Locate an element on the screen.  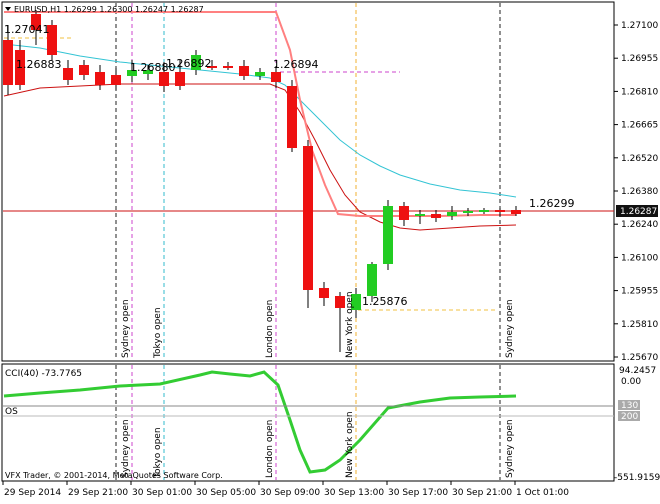
price-tick-label: 1.25955 is located at coordinates (639, 292).